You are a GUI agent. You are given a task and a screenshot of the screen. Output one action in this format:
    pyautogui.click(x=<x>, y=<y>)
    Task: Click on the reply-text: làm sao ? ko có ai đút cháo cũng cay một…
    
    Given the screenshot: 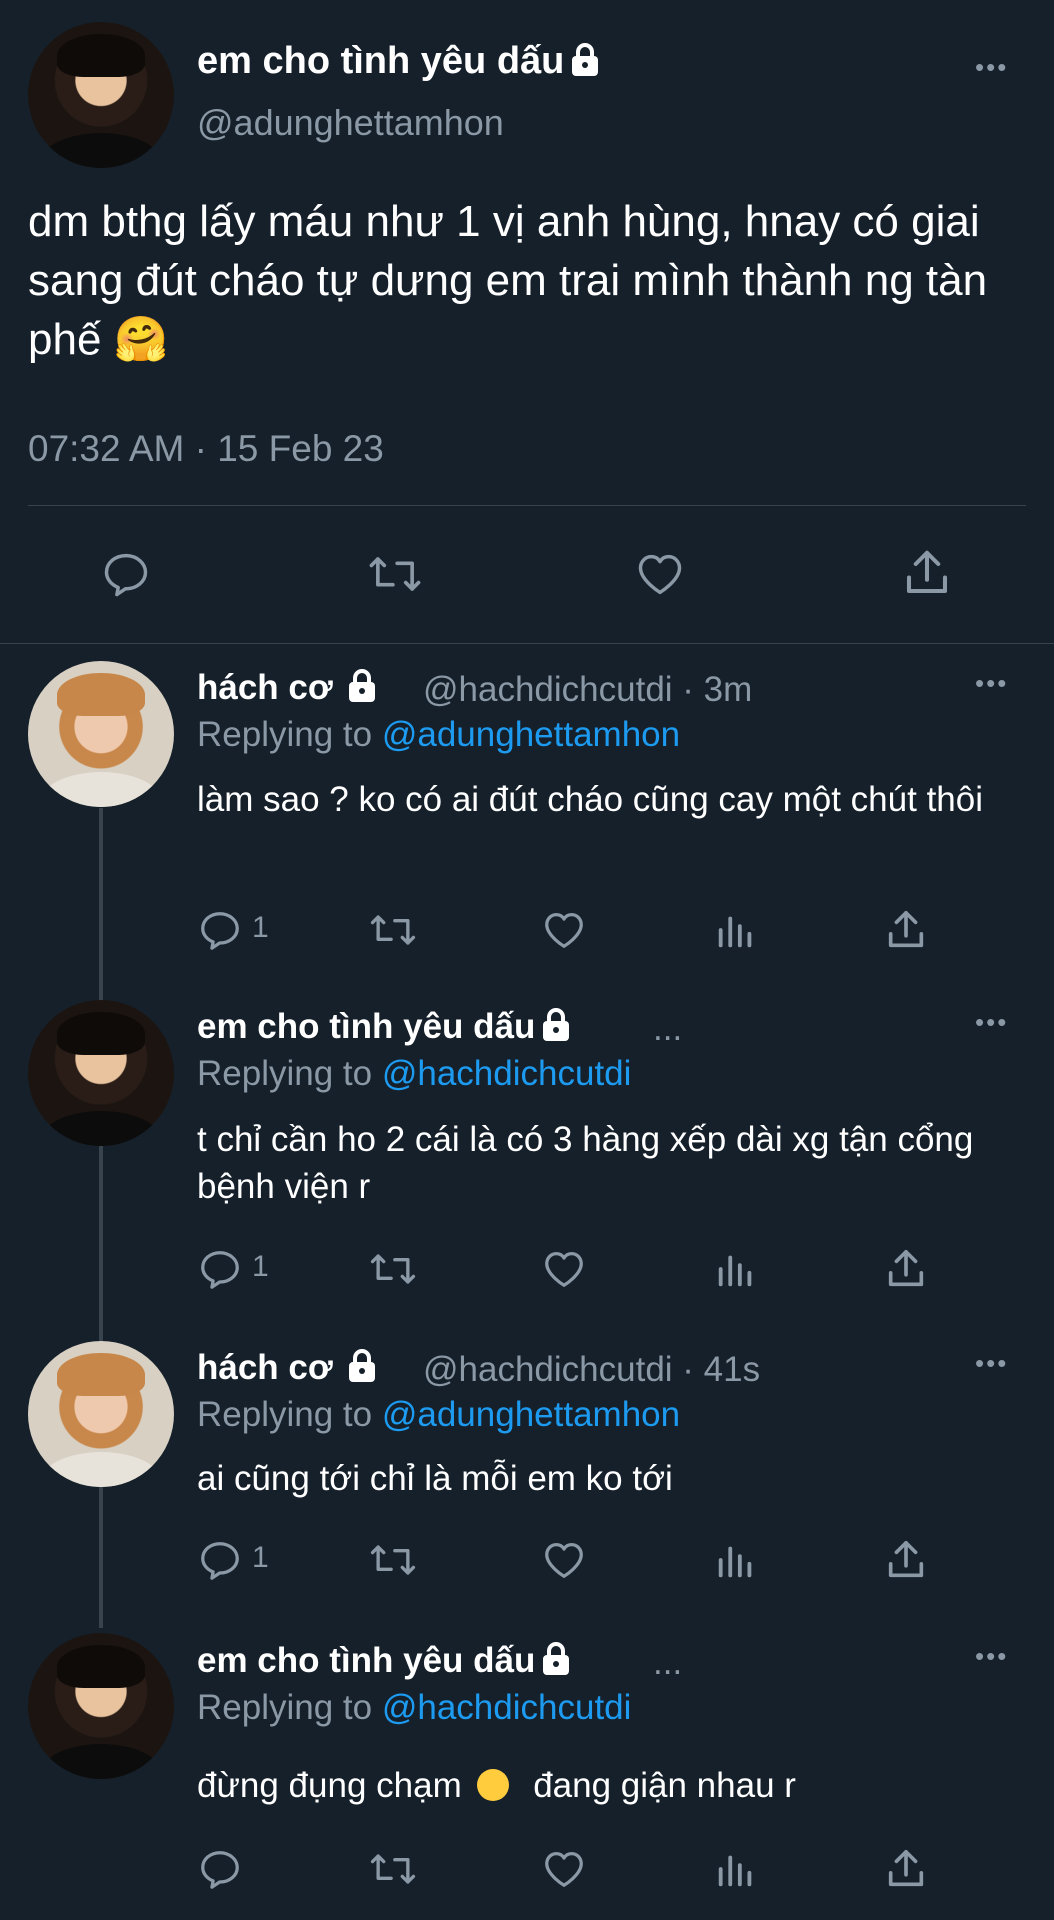 What is the action you would take?
    pyautogui.click(x=590, y=799)
    